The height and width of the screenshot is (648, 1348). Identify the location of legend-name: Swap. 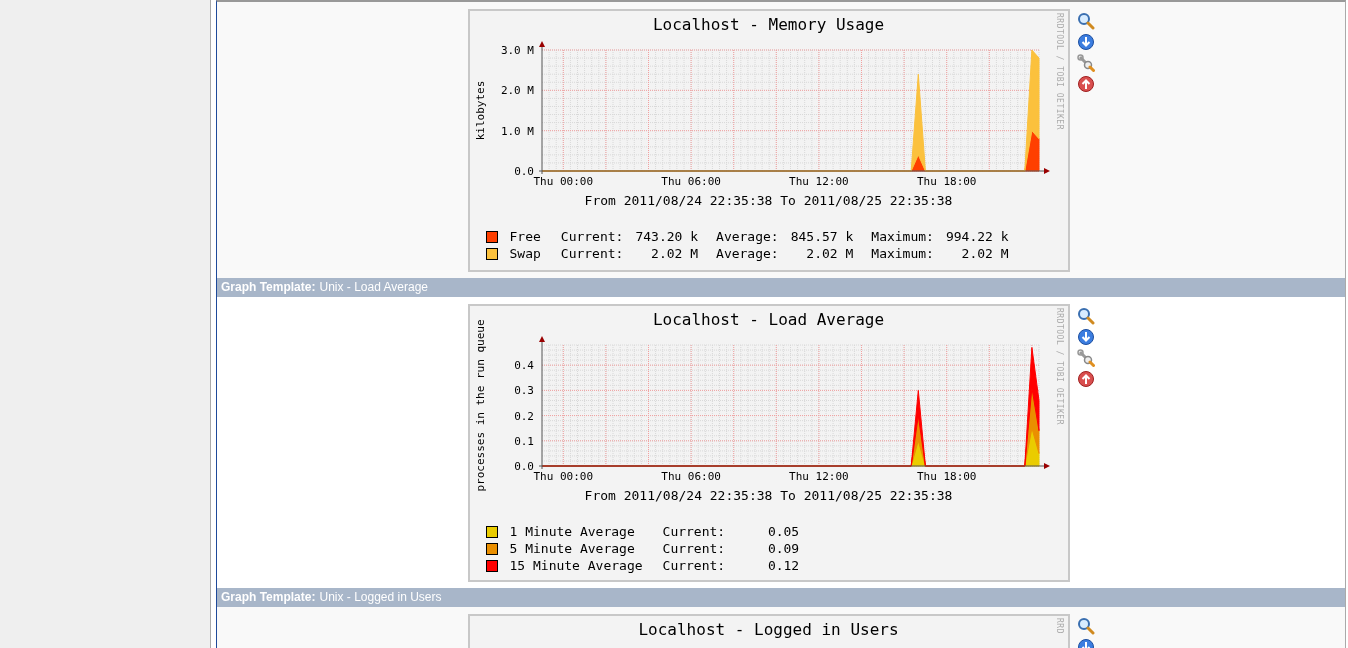
(525, 253).